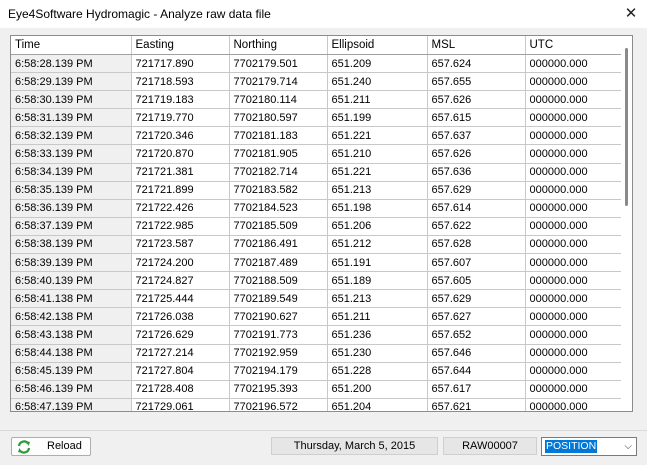  Describe the element at coordinates (626, 127) in the screenshot. I see `scrollbar-thumb` at that location.